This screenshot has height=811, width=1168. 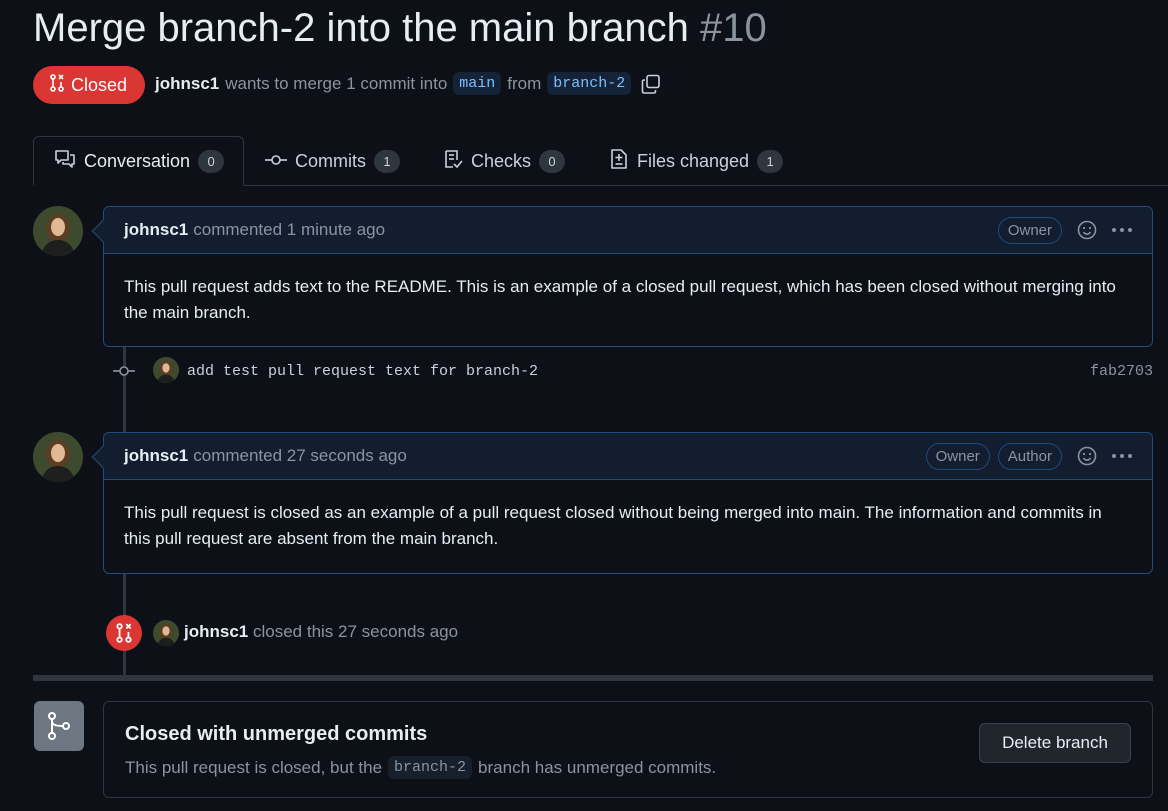 What do you see at coordinates (289, 230) in the screenshot?
I see `comment-meta: commented 1 minute ago` at bounding box center [289, 230].